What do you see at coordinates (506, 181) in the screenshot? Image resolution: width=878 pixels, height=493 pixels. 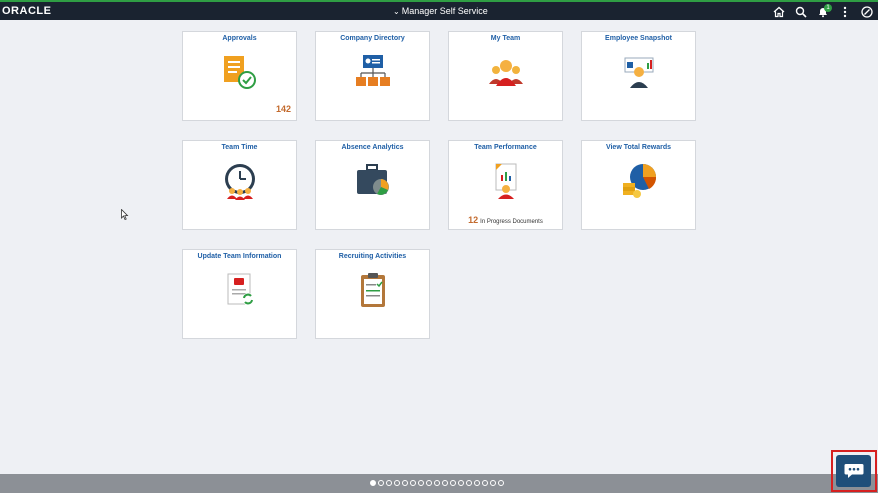 I see `performance-icon` at bounding box center [506, 181].